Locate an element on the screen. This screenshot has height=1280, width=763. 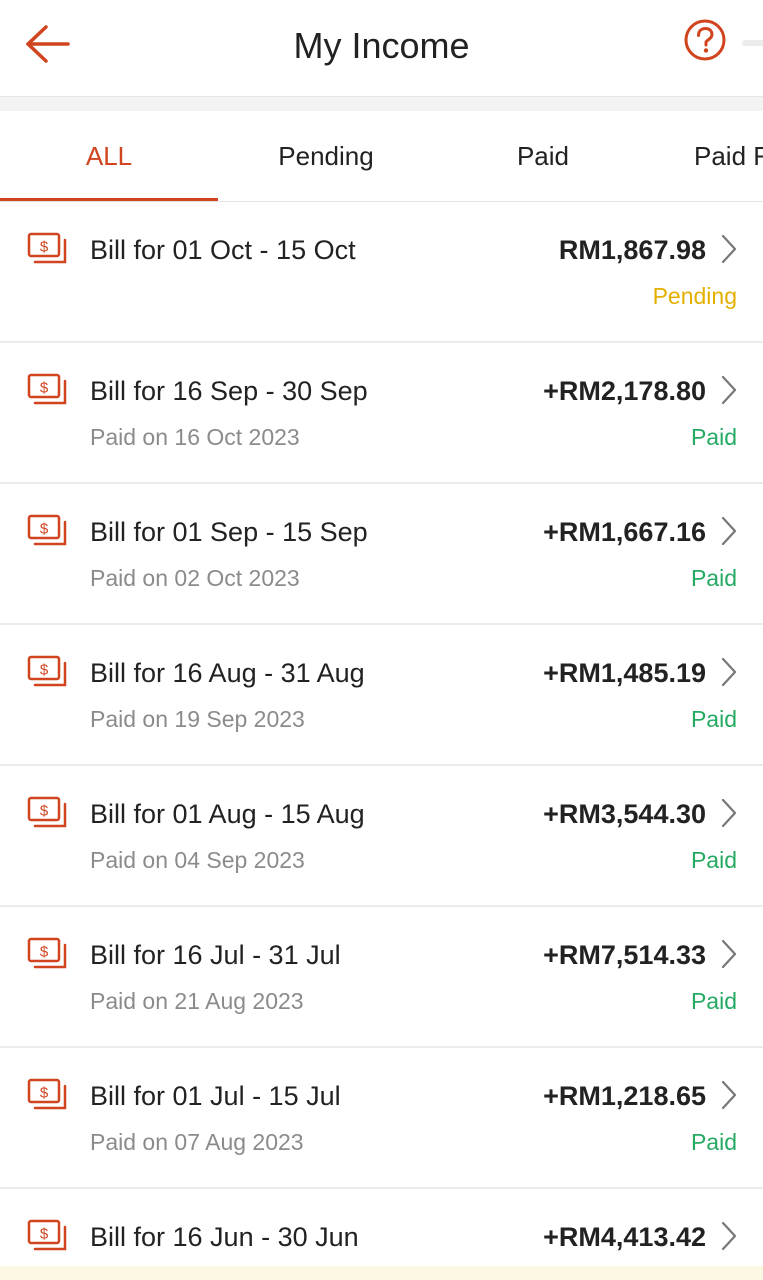
bill-status: Pending is located at coordinates (694, 296).